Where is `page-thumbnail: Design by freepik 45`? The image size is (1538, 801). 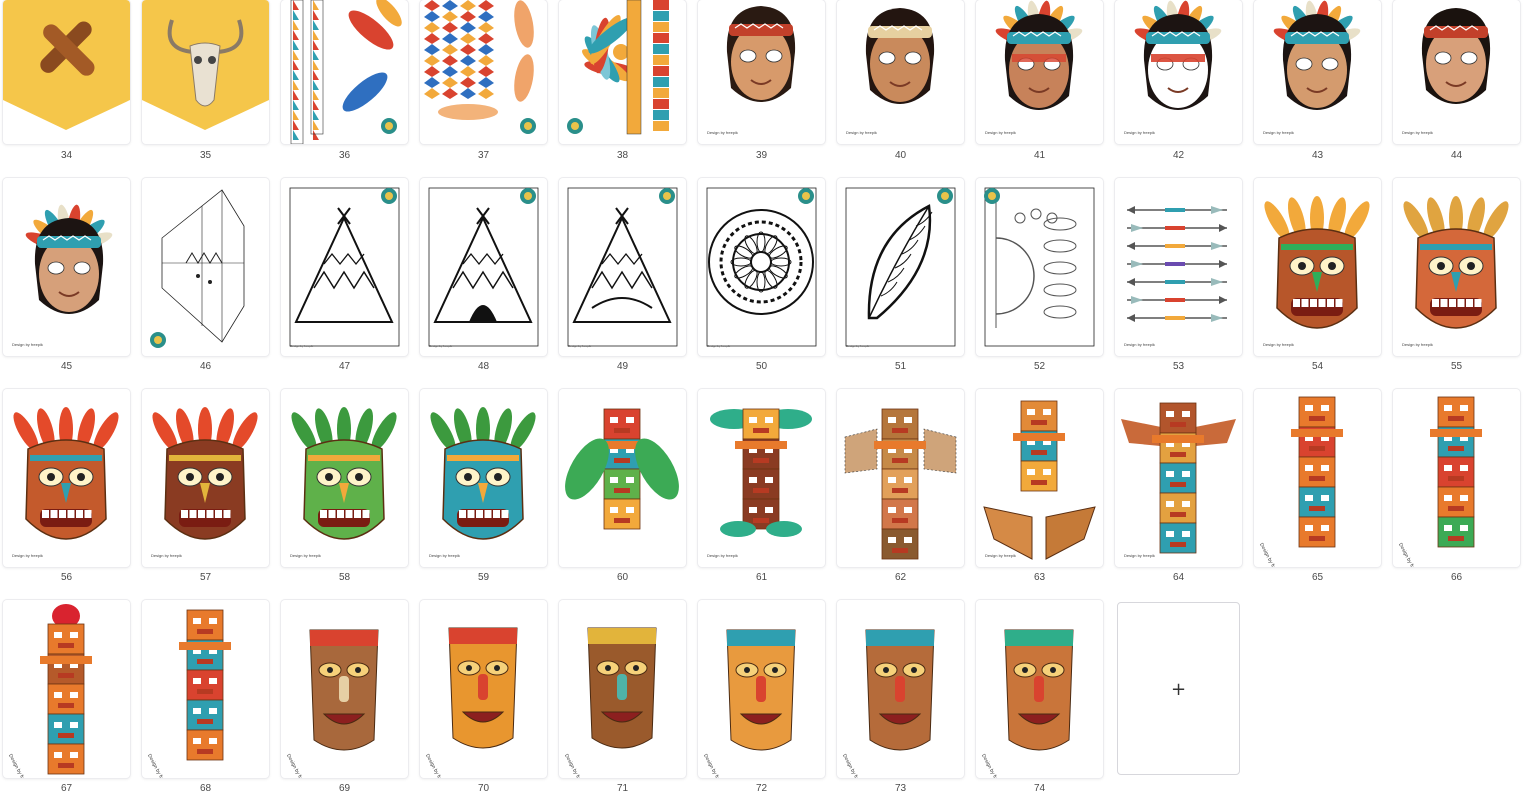 page-thumbnail: Design by freepik 45 is located at coordinates (68, 275).